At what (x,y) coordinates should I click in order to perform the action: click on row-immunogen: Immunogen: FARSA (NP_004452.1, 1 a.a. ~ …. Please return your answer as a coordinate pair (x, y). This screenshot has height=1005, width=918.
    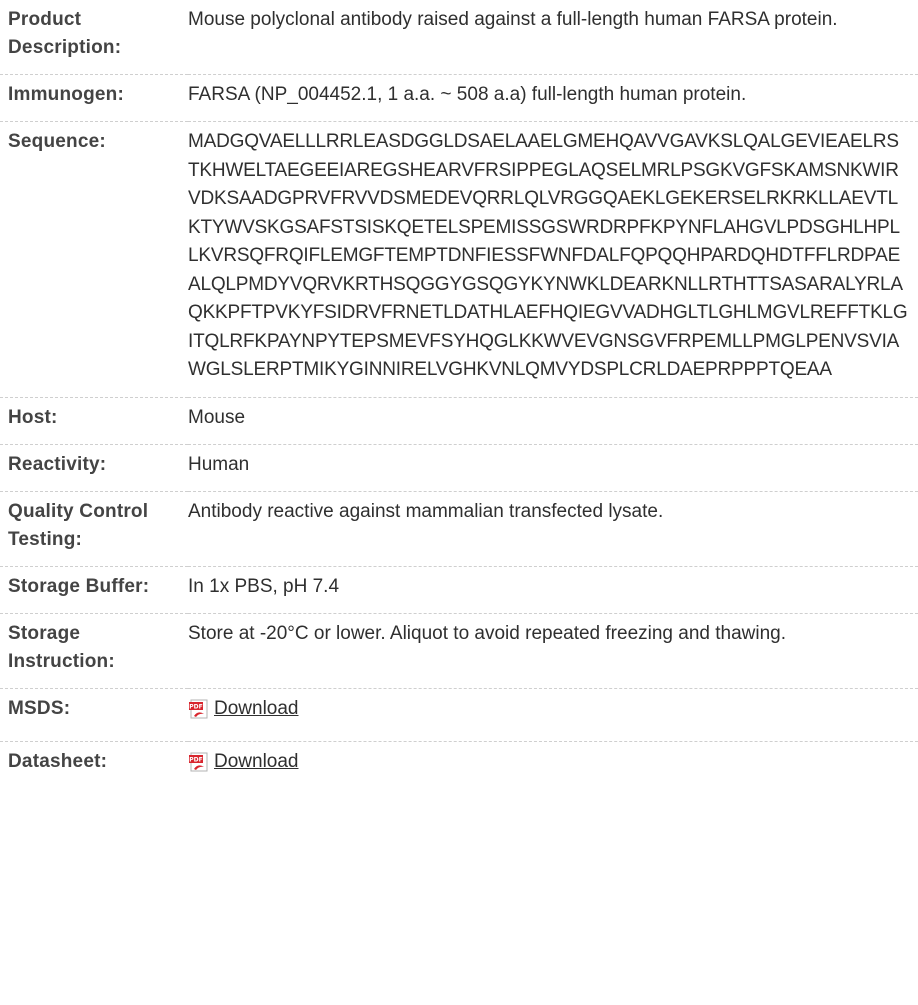
    Looking at the image, I should click on (459, 98).